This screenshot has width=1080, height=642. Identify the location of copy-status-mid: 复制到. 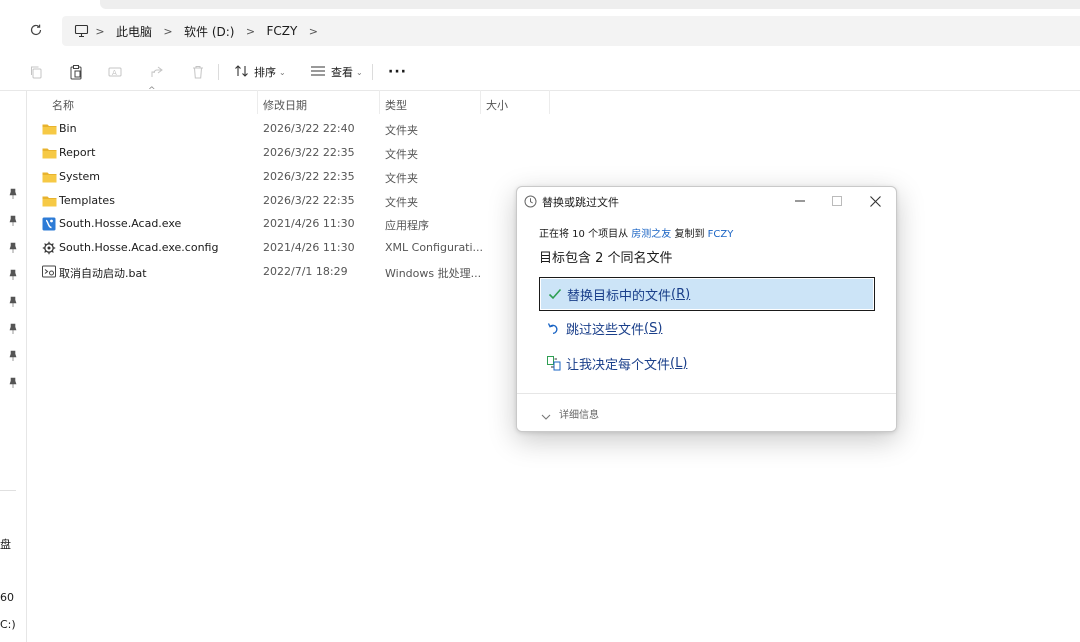
(689, 234).